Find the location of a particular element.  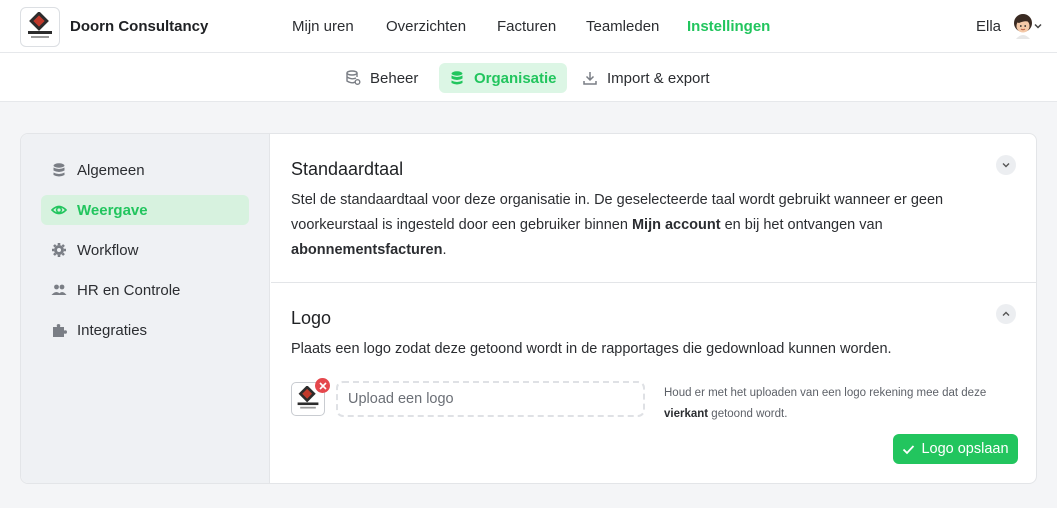

sidebar-item-weergave: Weergave is located at coordinates (145, 210).